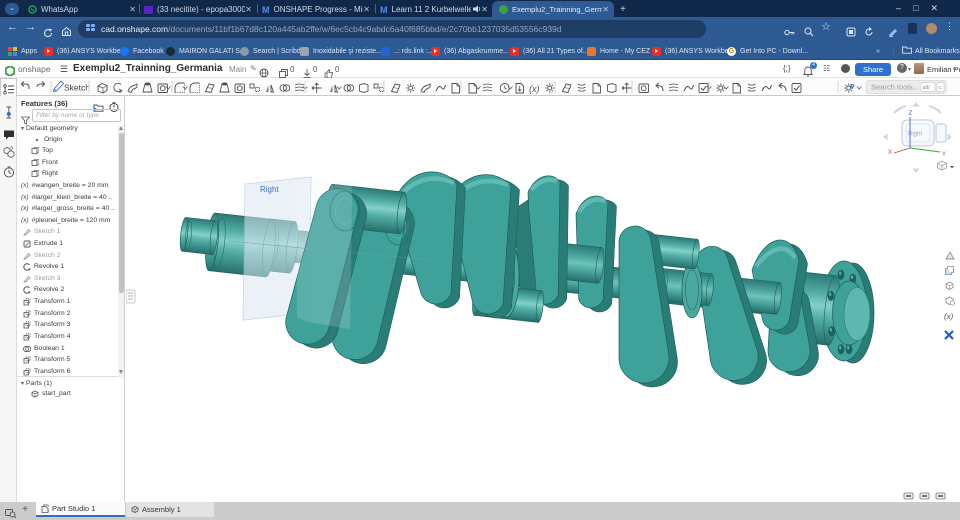 The image size is (960, 520). What do you see at coordinates (944, 155) in the screenshot?
I see `svg-text: Y` at bounding box center [944, 155].